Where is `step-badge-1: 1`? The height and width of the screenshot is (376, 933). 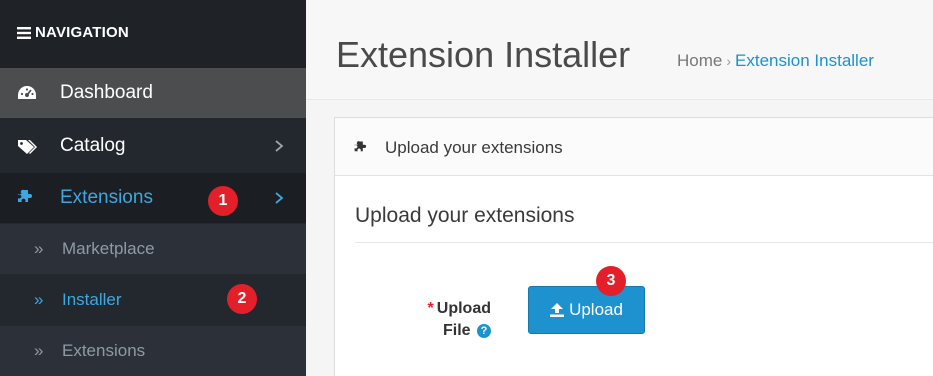 step-badge-1: 1 is located at coordinates (223, 201).